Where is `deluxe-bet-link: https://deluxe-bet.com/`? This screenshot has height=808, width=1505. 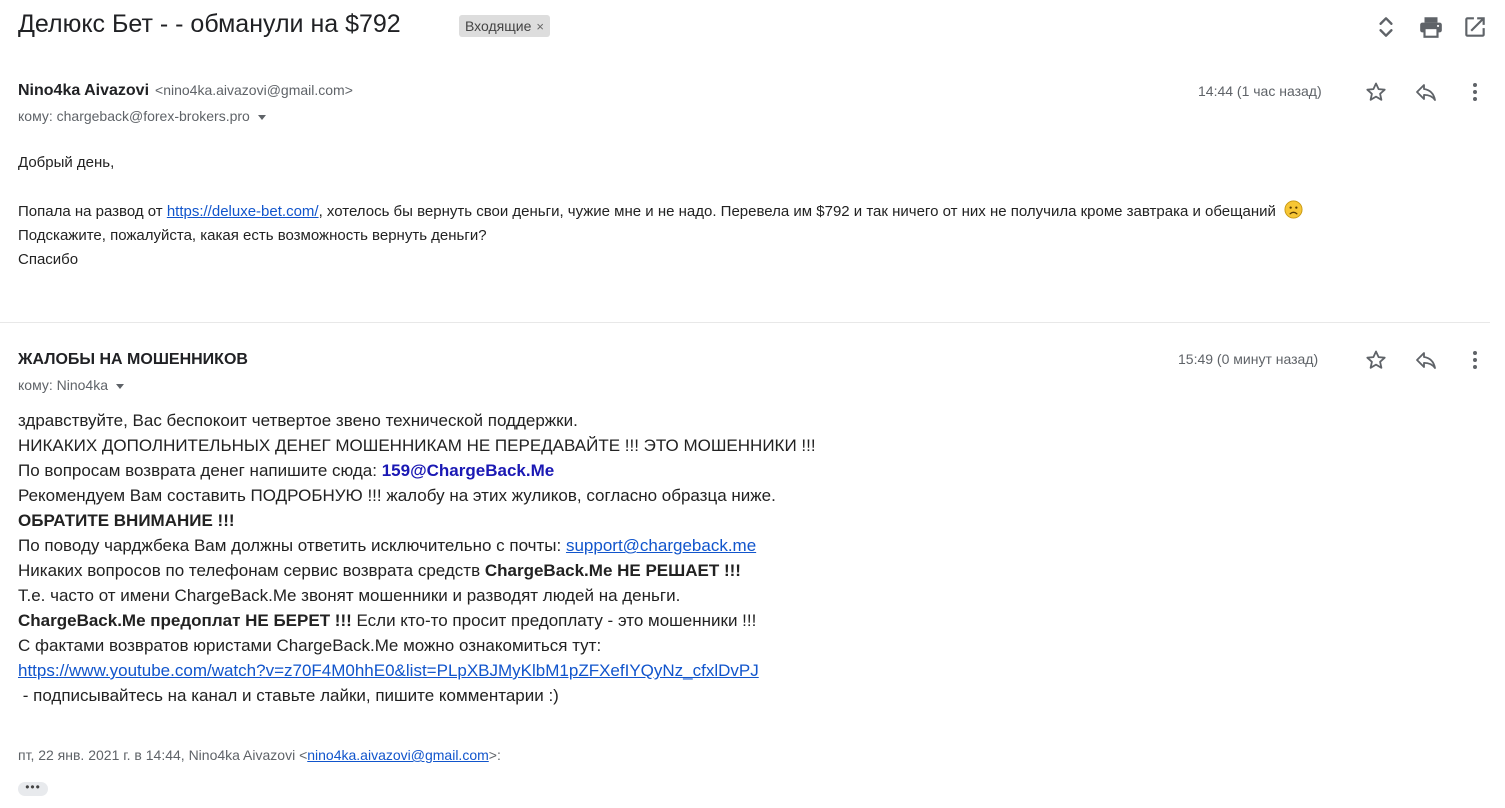 deluxe-bet-link: https://deluxe-bet.com/ is located at coordinates (243, 211).